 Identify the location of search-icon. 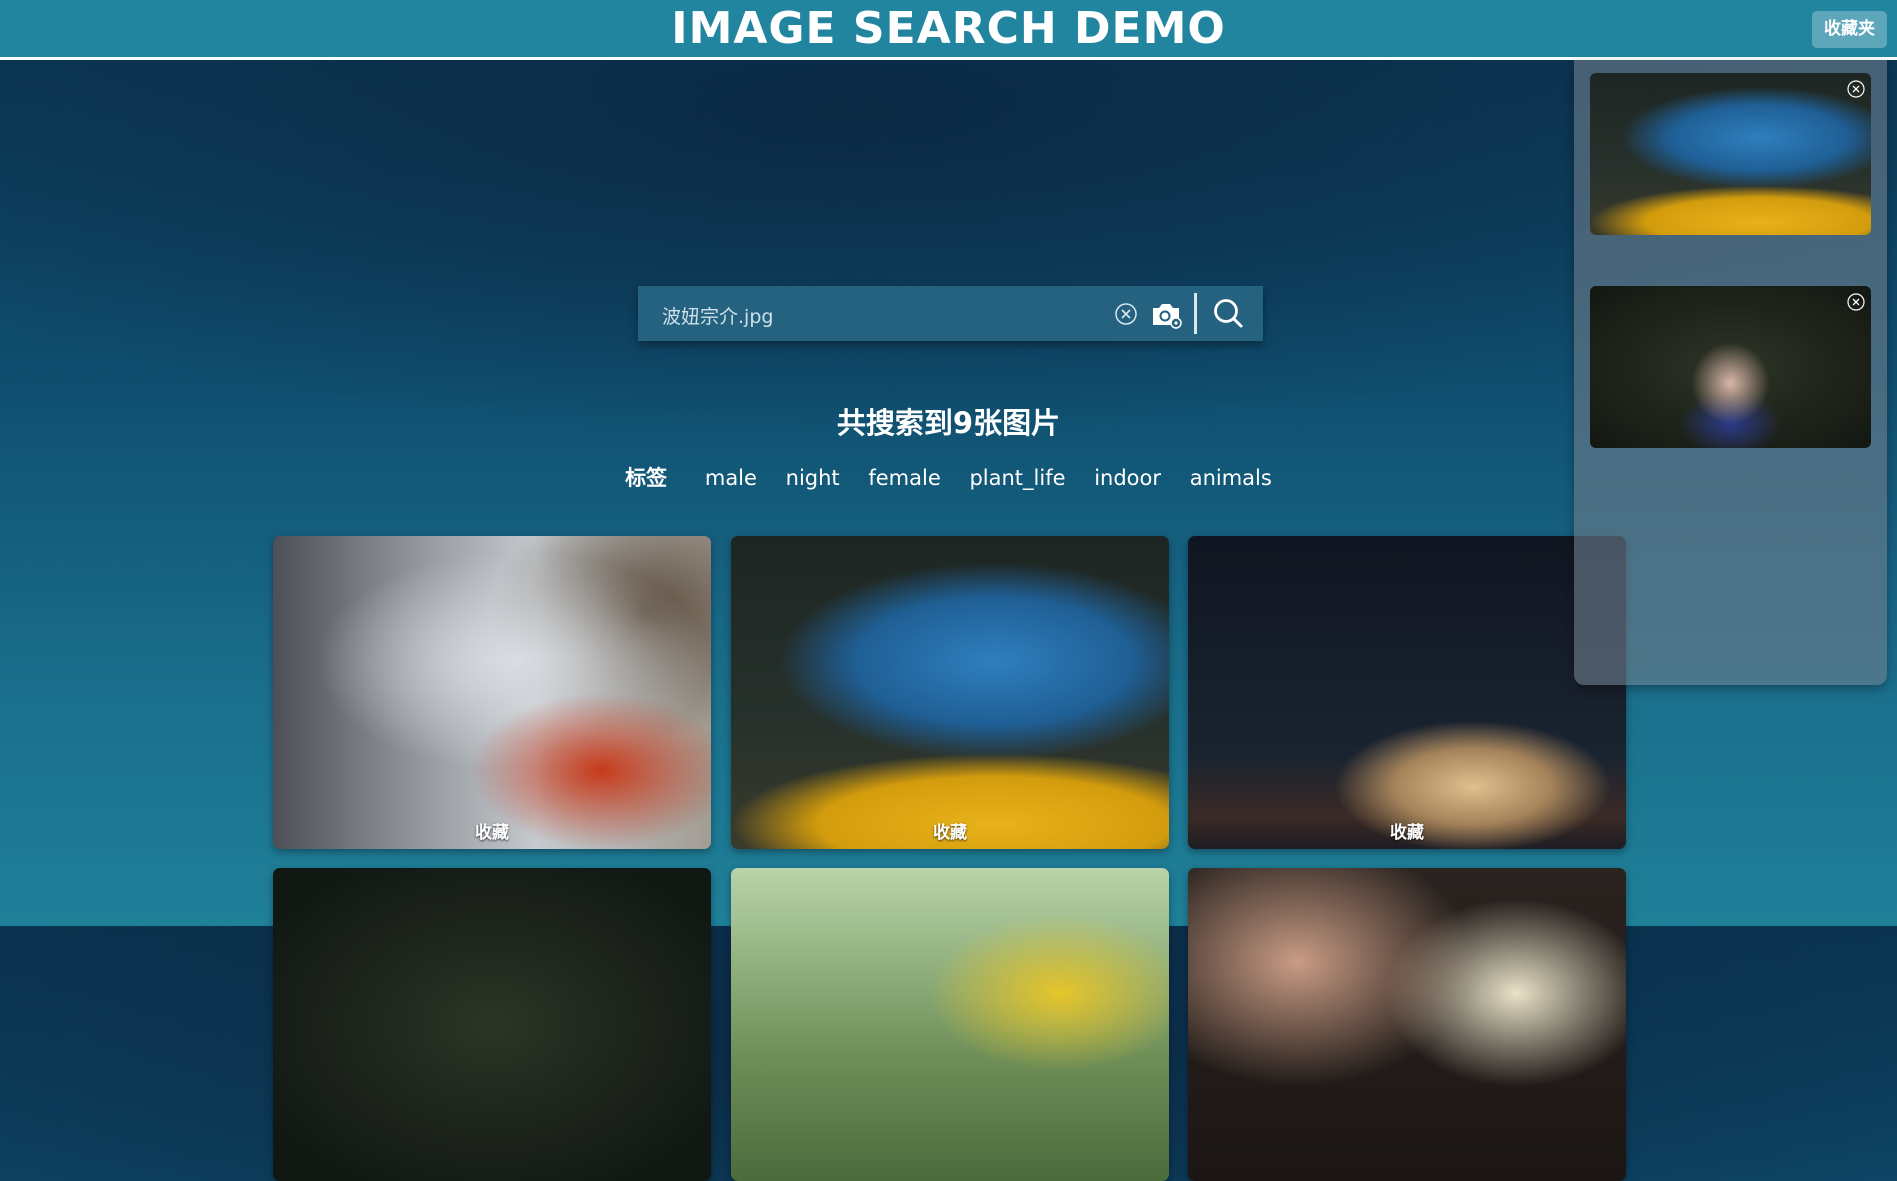
(1228, 313).